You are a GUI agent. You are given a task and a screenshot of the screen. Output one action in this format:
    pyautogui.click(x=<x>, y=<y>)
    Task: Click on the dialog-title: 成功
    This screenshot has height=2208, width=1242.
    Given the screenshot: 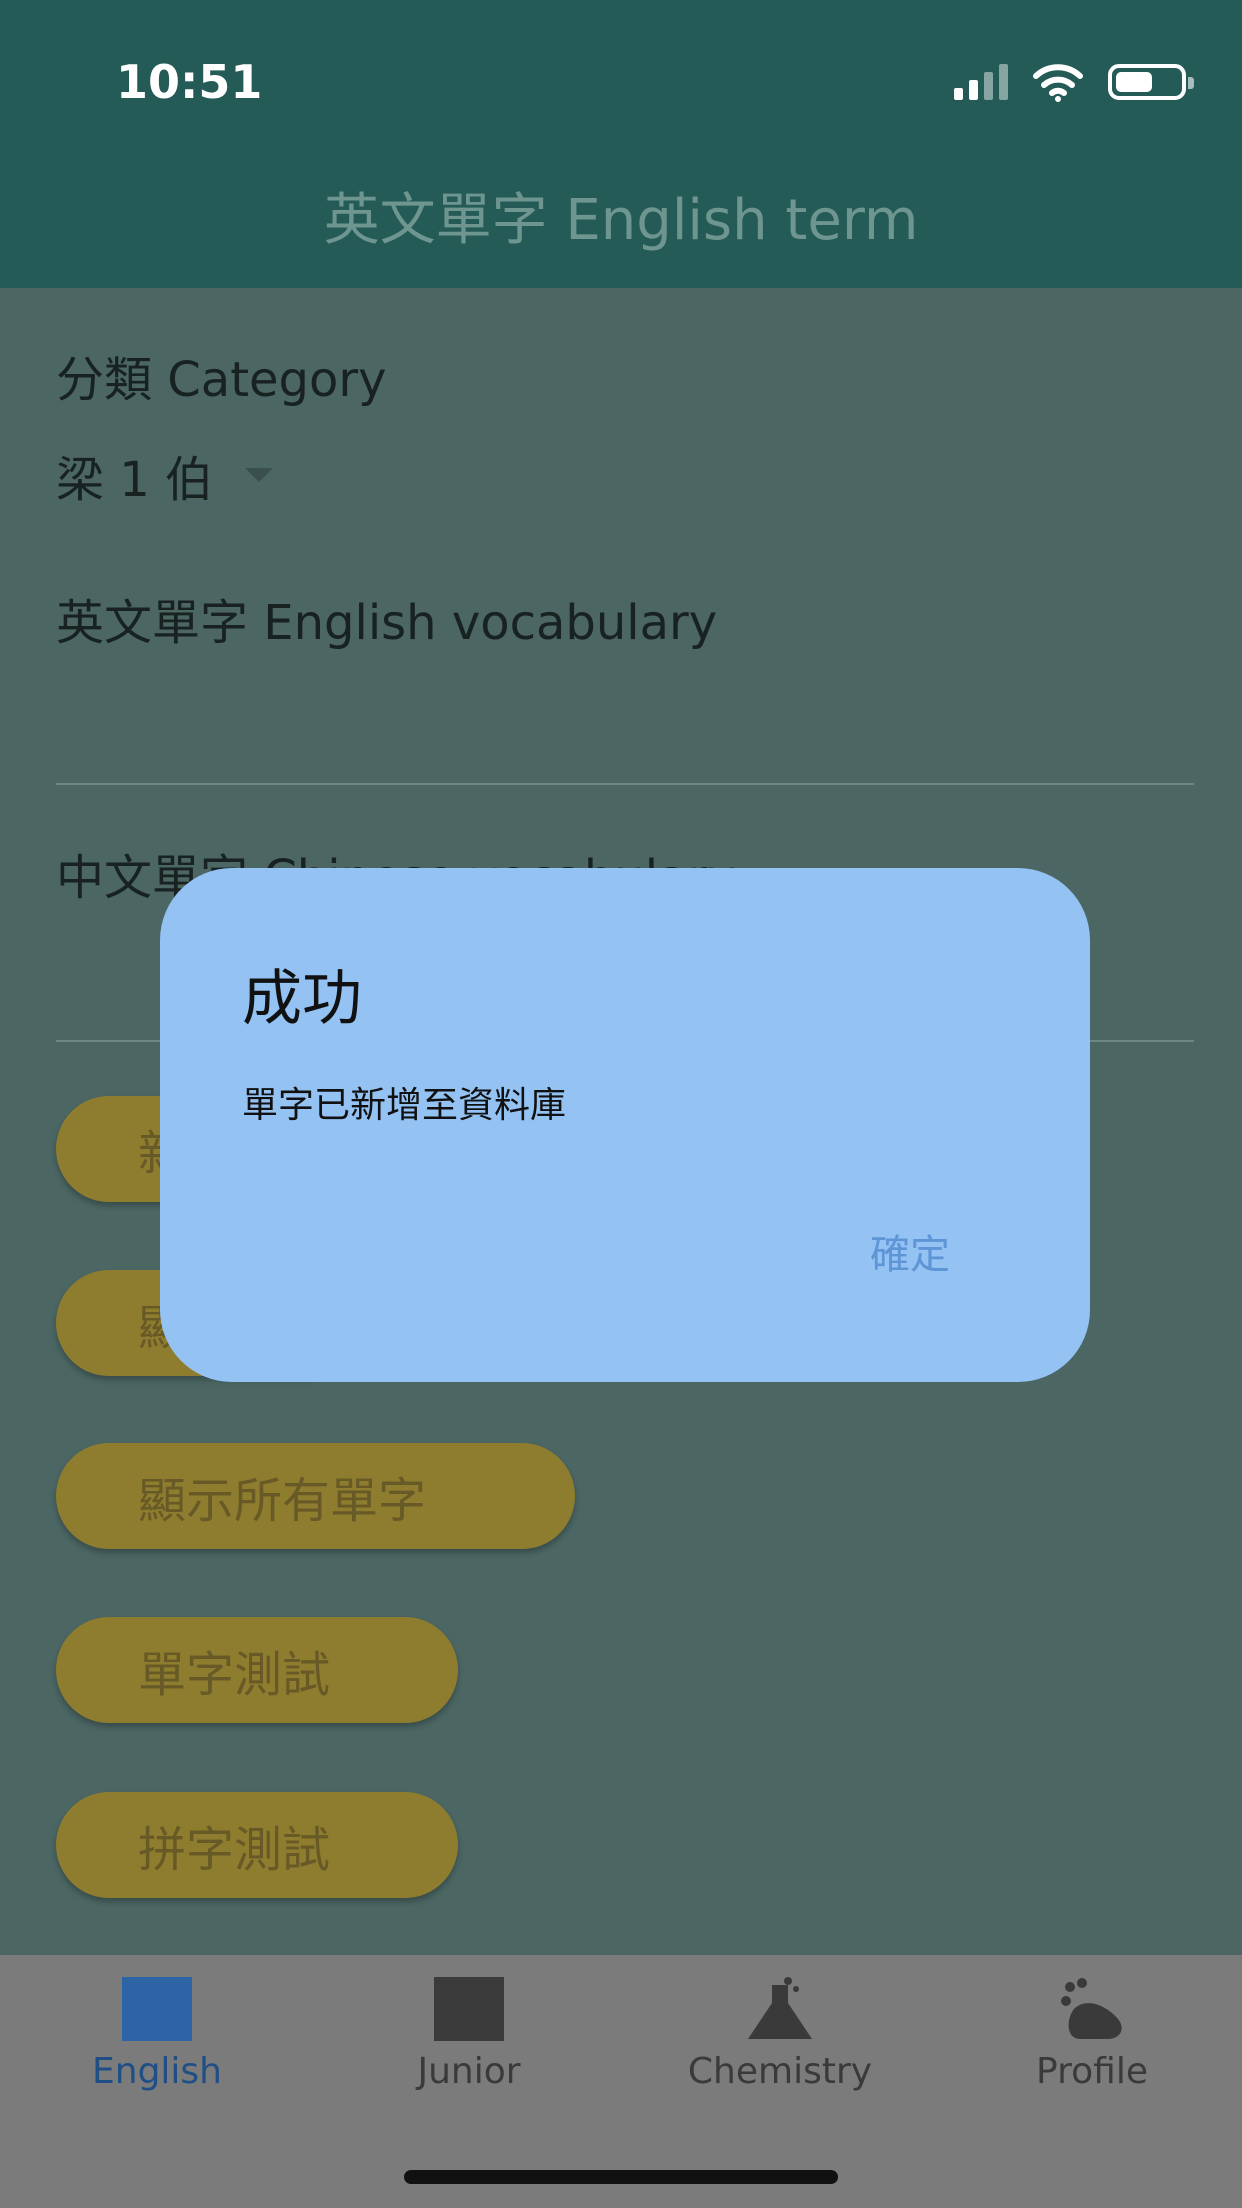 What is the action you would take?
    pyautogui.click(x=302, y=999)
    